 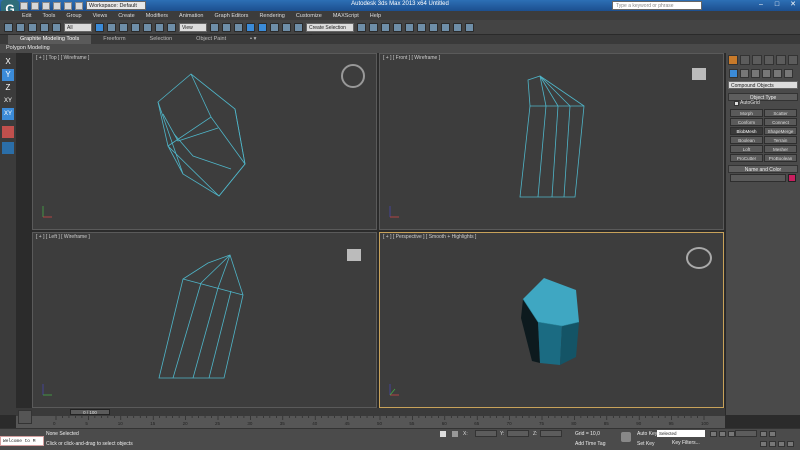 I want to click on time-slider: 0 / 100, so click(x=90, y=412).